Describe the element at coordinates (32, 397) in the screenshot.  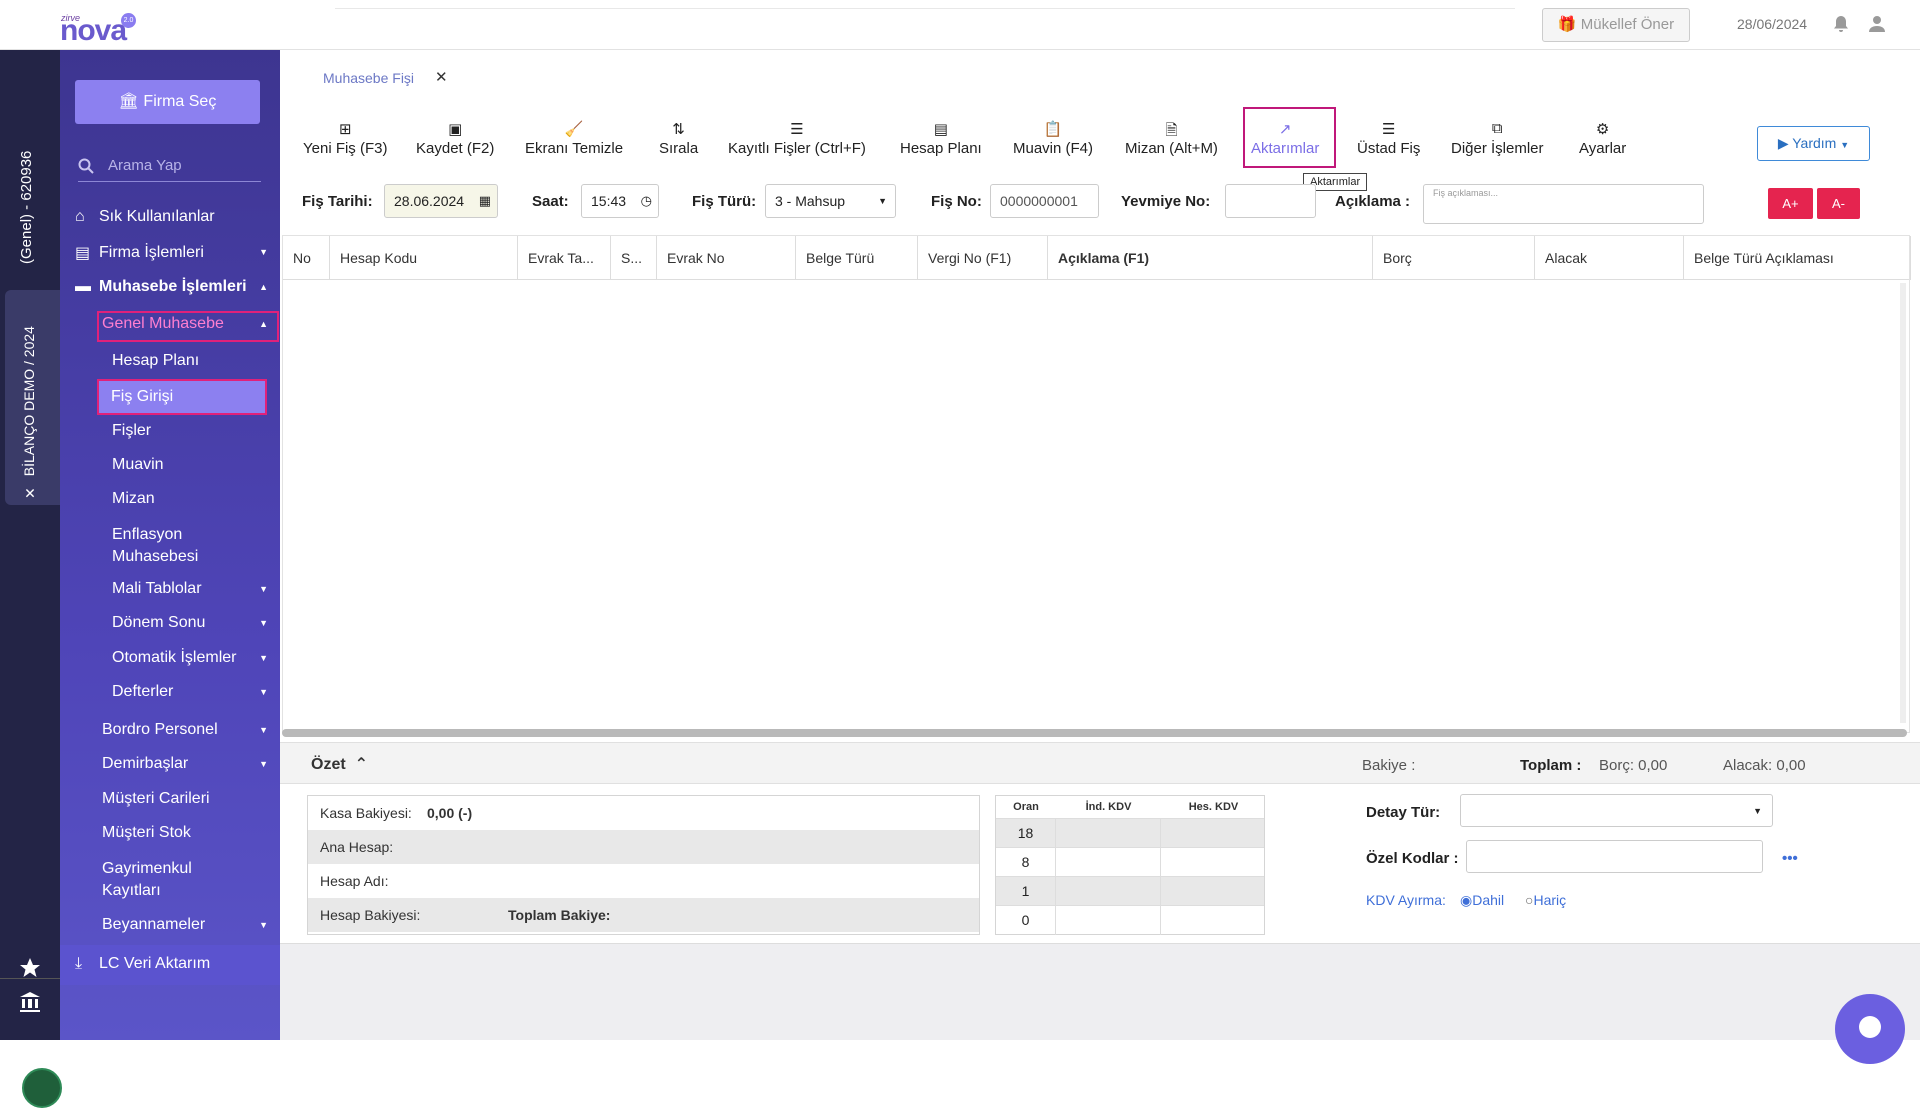
I see `company-tab: ✕ BİLANÇO DEMO / 2024` at that location.